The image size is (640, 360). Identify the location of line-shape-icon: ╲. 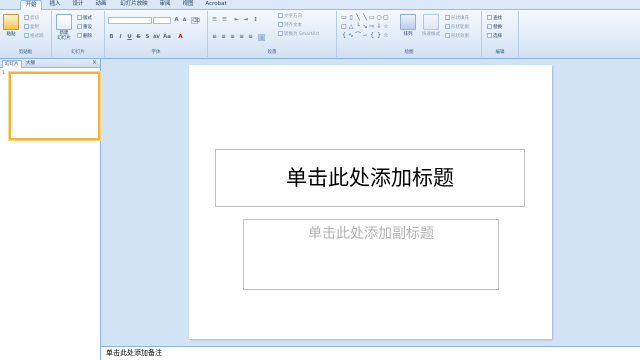
(358, 18).